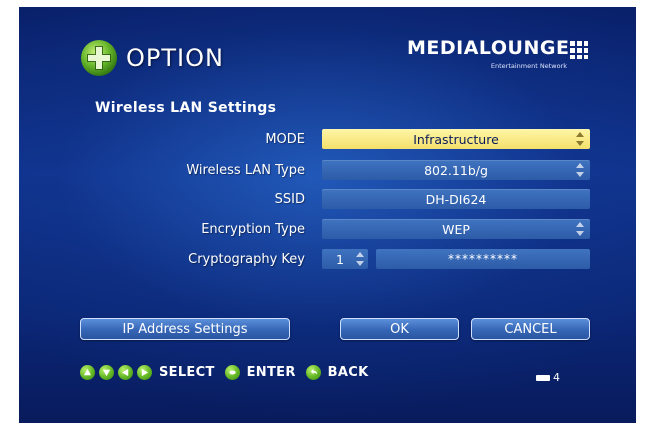 This screenshot has width=656, height=428. Describe the element at coordinates (271, 372) in the screenshot. I see `enter-hint-label: ENTER` at that location.